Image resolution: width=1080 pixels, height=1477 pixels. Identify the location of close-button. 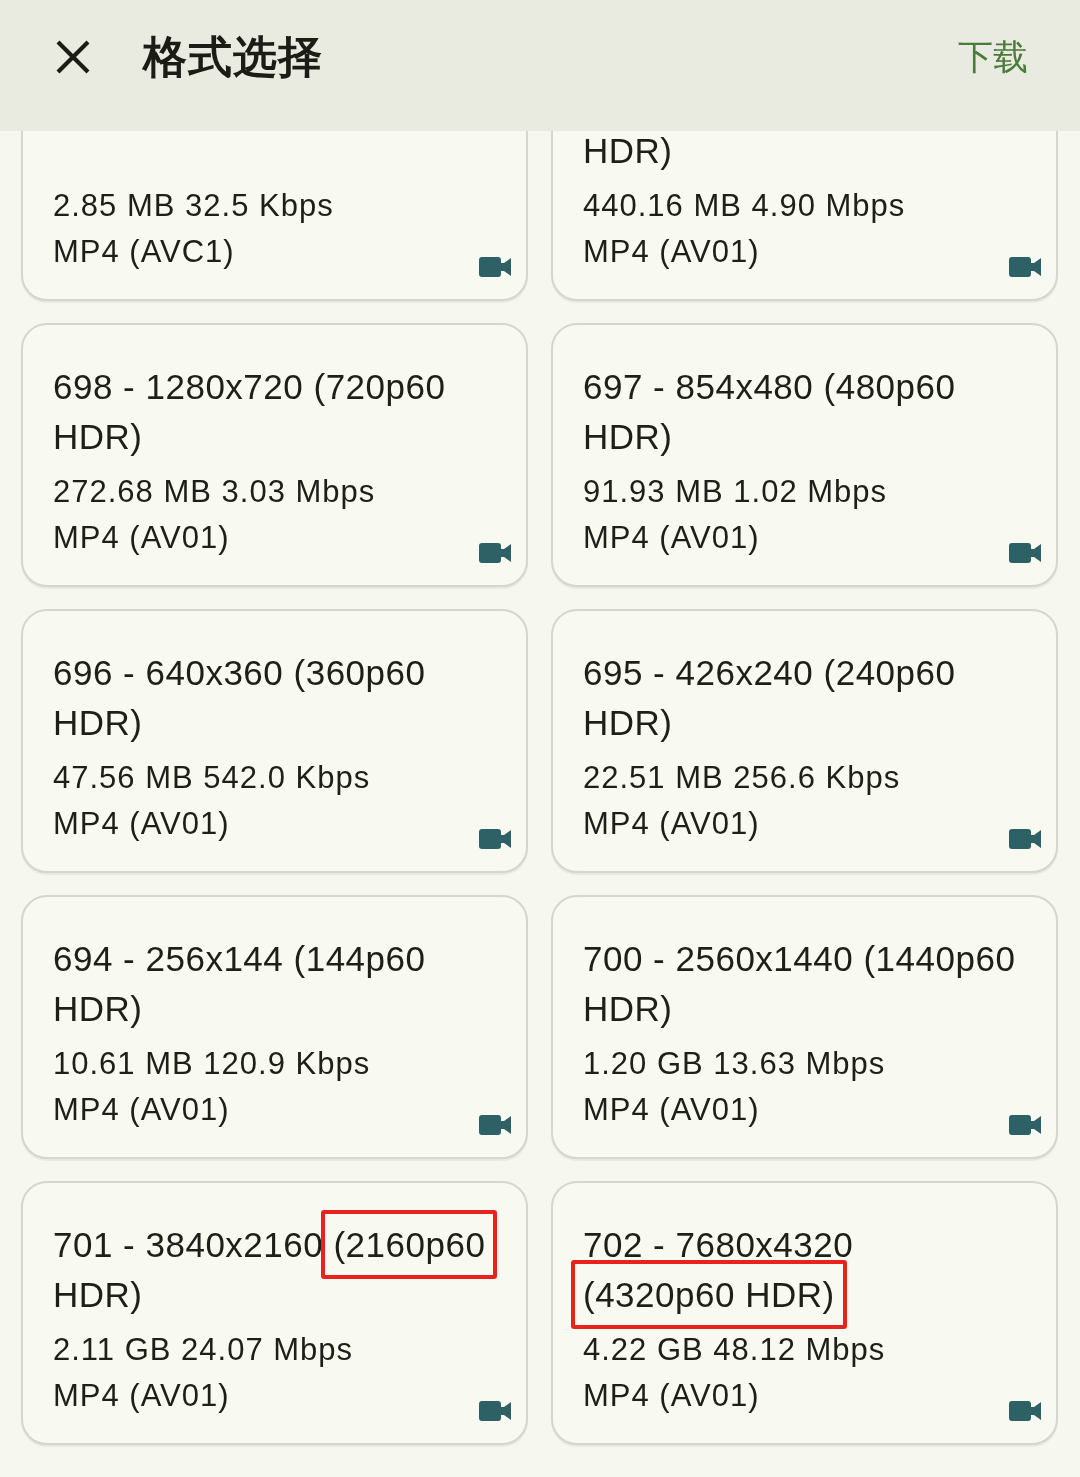
(73, 57).